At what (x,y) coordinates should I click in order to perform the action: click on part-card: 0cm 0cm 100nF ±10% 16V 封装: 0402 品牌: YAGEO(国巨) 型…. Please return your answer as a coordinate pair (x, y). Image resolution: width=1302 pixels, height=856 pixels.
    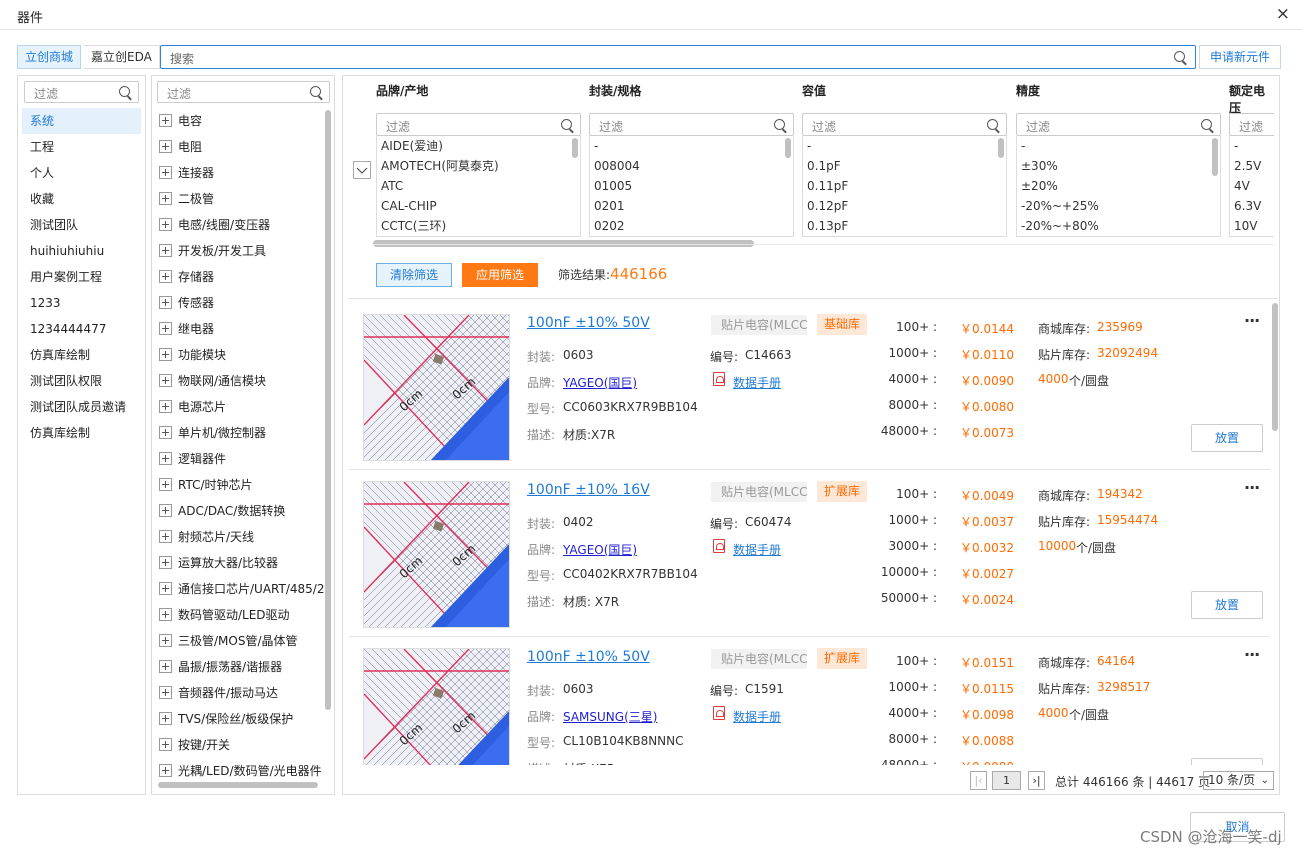
    Looking at the image, I should click on (809, 553).